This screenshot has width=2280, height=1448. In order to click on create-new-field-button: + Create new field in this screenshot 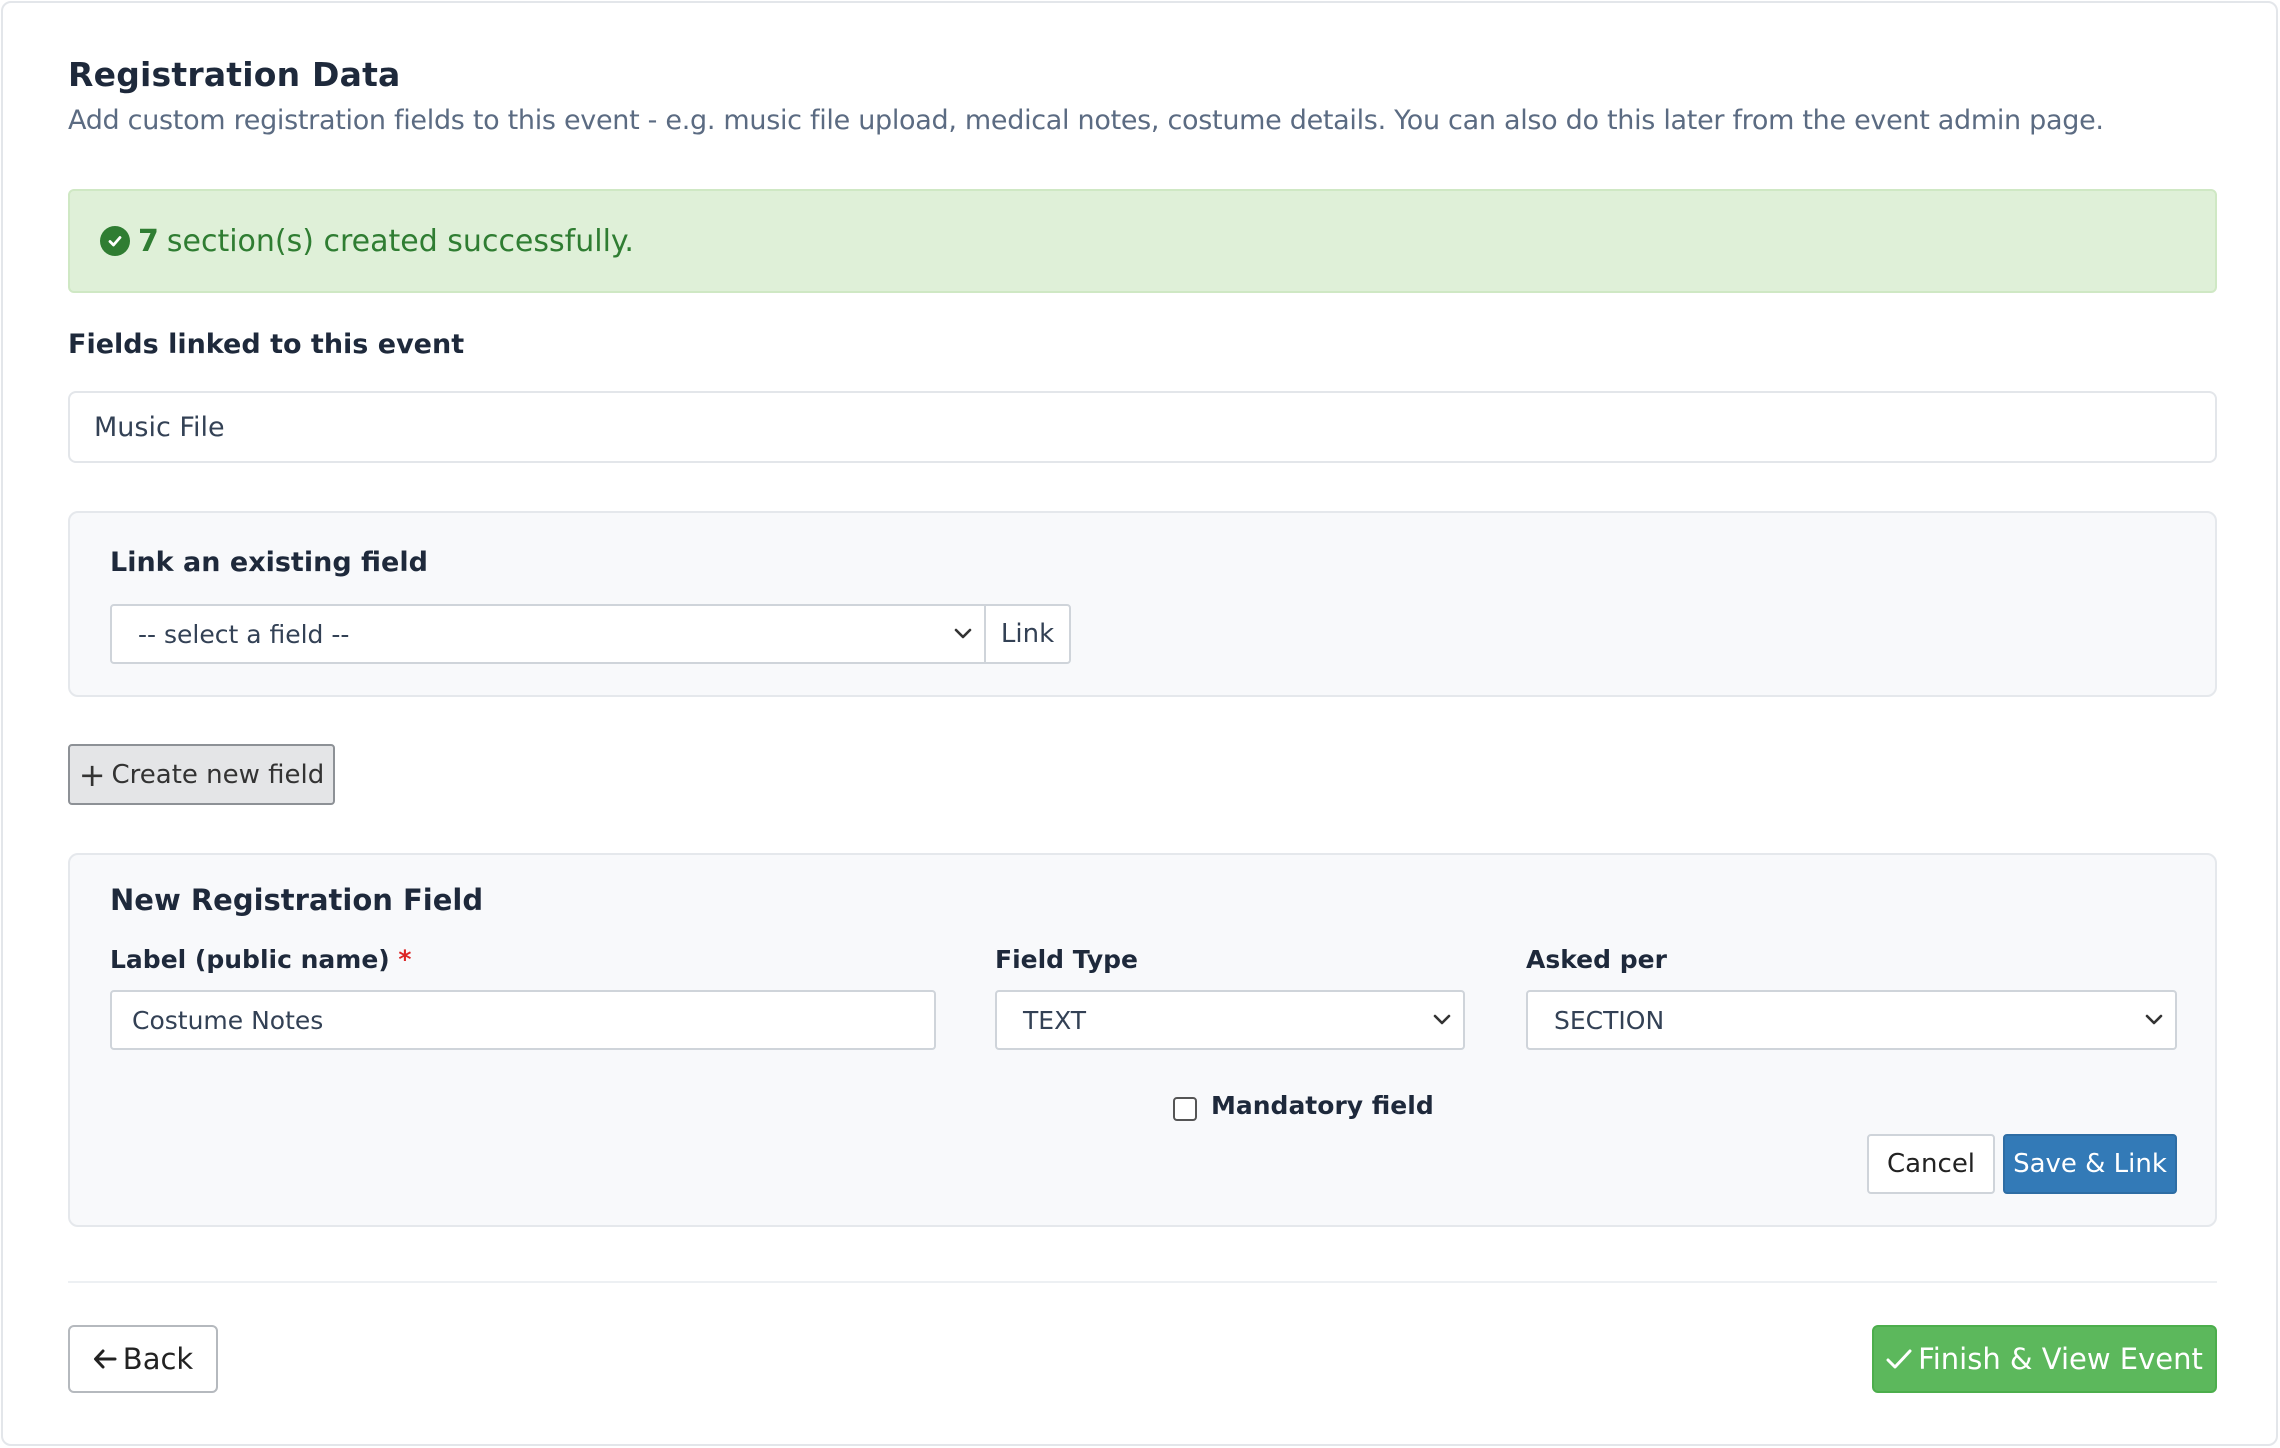, I will do `click(201, 774)`.